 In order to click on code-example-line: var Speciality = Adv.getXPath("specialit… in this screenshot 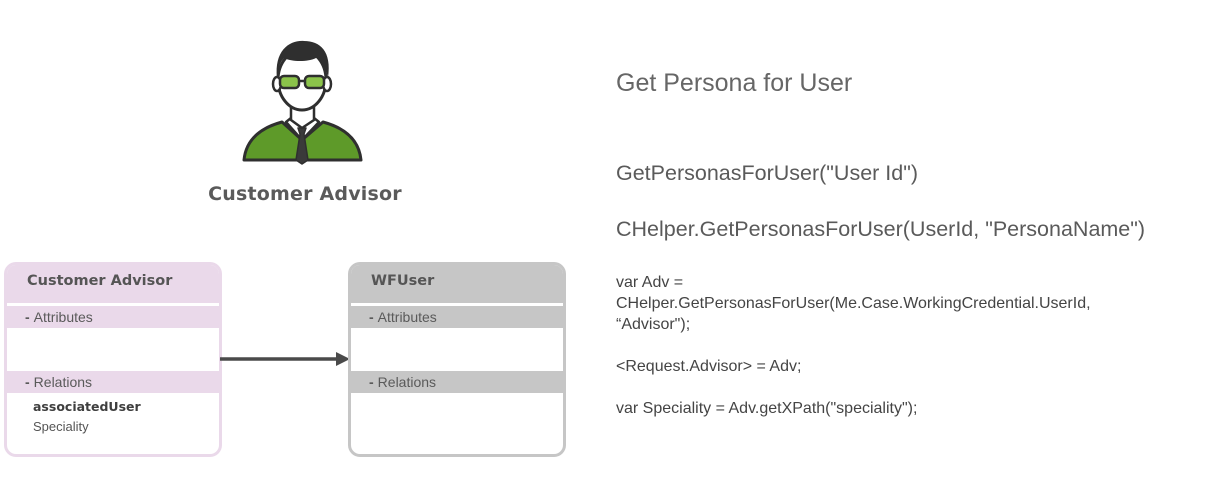, I will do `click(767, 408)`.